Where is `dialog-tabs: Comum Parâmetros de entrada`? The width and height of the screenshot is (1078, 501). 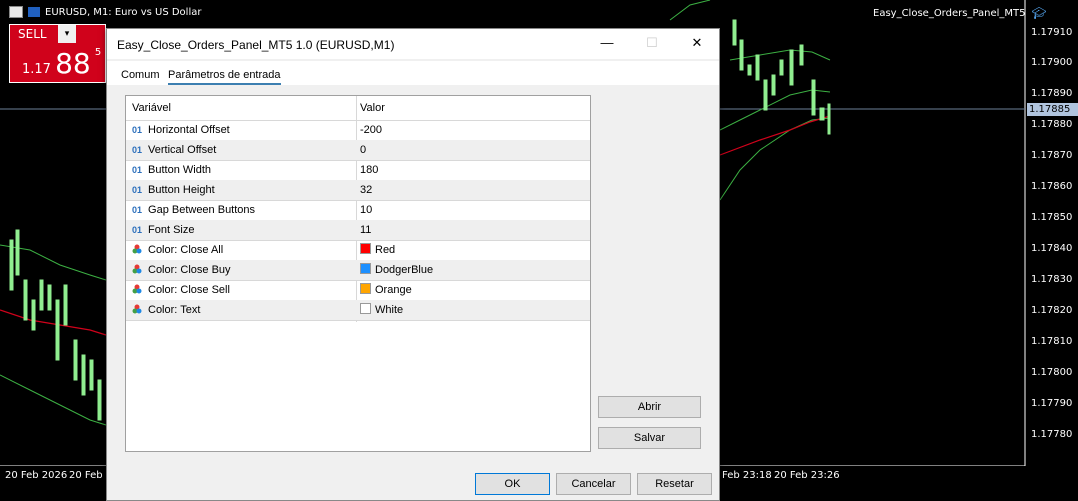
dialog-tabs: Comum Parâmetros de entrada is located at coordinates (413, 73).